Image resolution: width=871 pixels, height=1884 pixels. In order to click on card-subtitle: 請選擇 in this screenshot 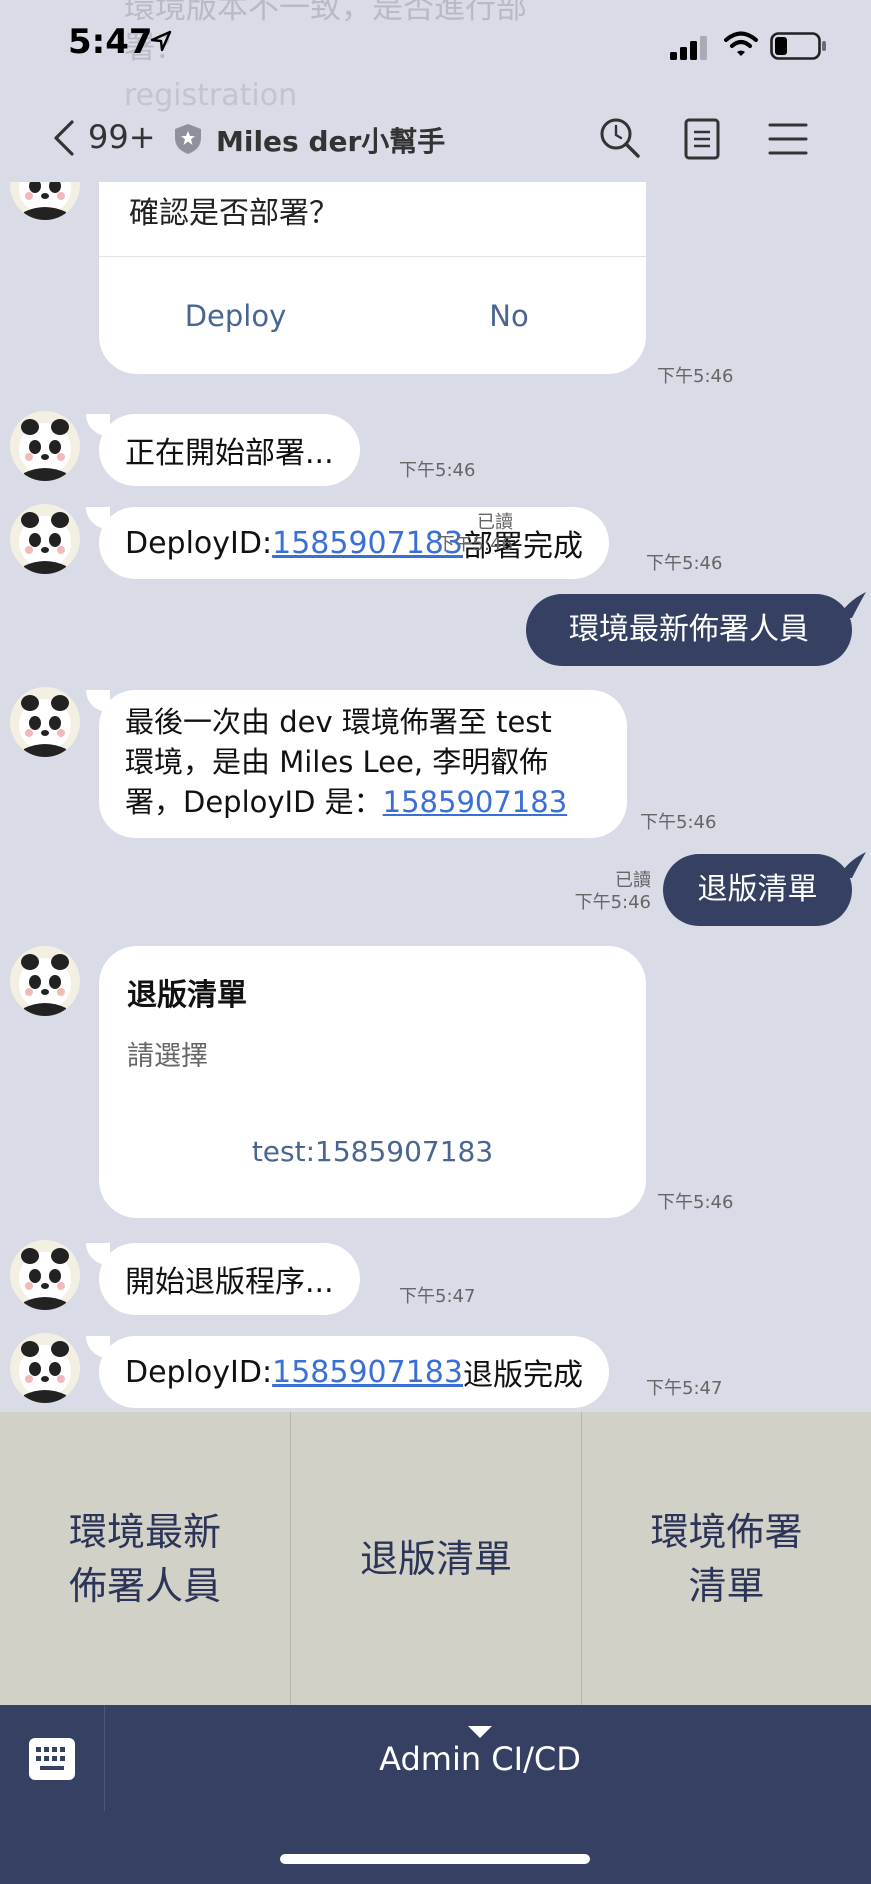, I will do `click(167, 1056)`.